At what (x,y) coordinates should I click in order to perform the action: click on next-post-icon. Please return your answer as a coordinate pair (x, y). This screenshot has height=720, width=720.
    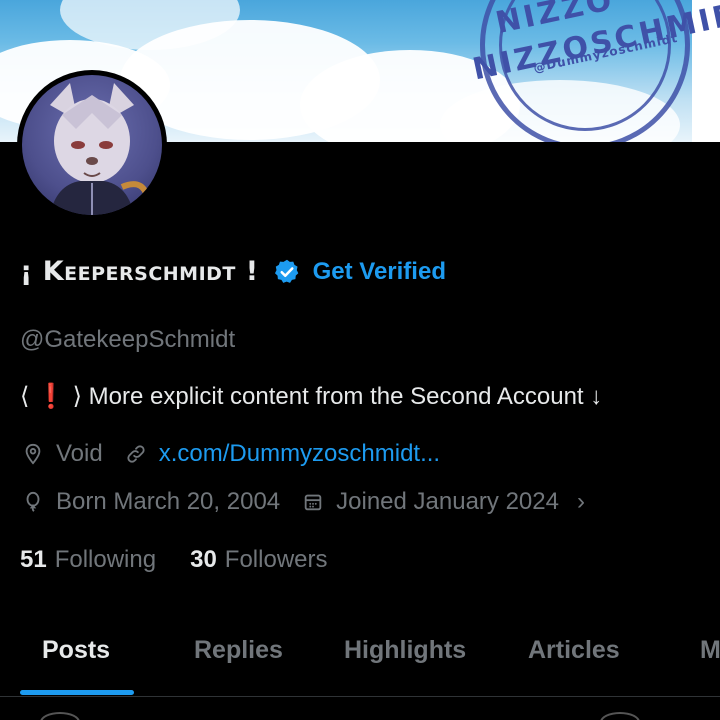
    Looking at the image, I should click on (620, 716).